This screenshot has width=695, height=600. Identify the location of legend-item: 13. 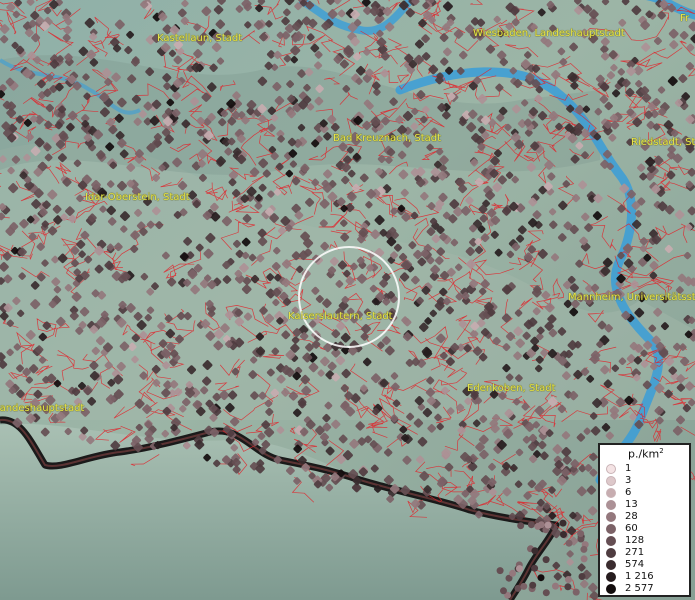
(622, 504).